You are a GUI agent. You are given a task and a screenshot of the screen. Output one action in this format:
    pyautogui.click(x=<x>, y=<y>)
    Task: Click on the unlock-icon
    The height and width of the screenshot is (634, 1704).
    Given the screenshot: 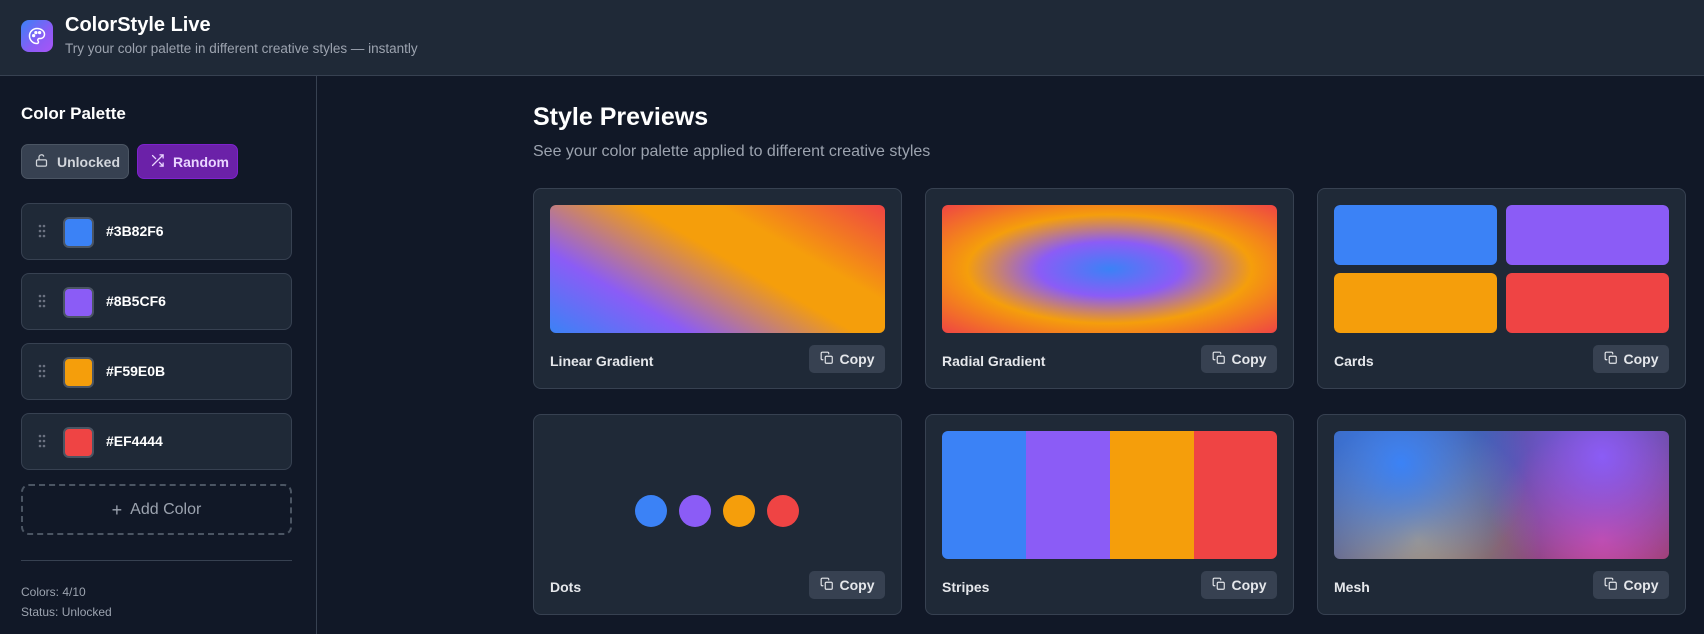 What is the action you would take?
    pyautogui.click(x=41, y=162)
    